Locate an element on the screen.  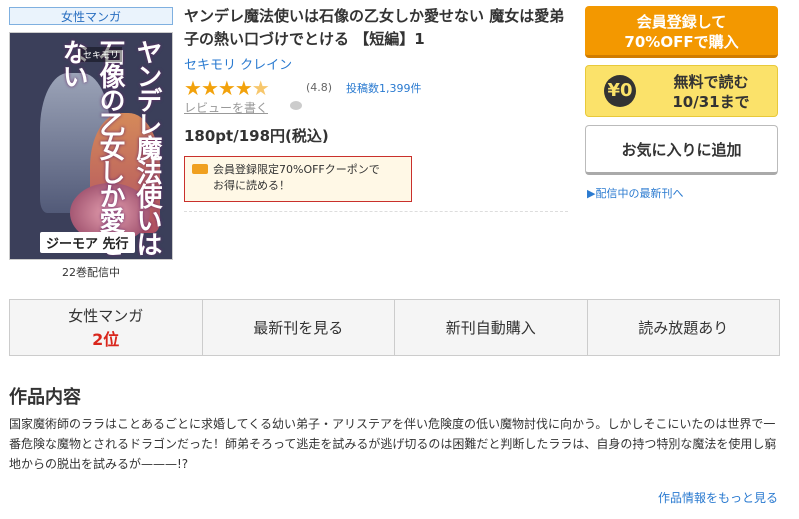
write-review-link: レビューを書く is located at coordinates (226, 107).